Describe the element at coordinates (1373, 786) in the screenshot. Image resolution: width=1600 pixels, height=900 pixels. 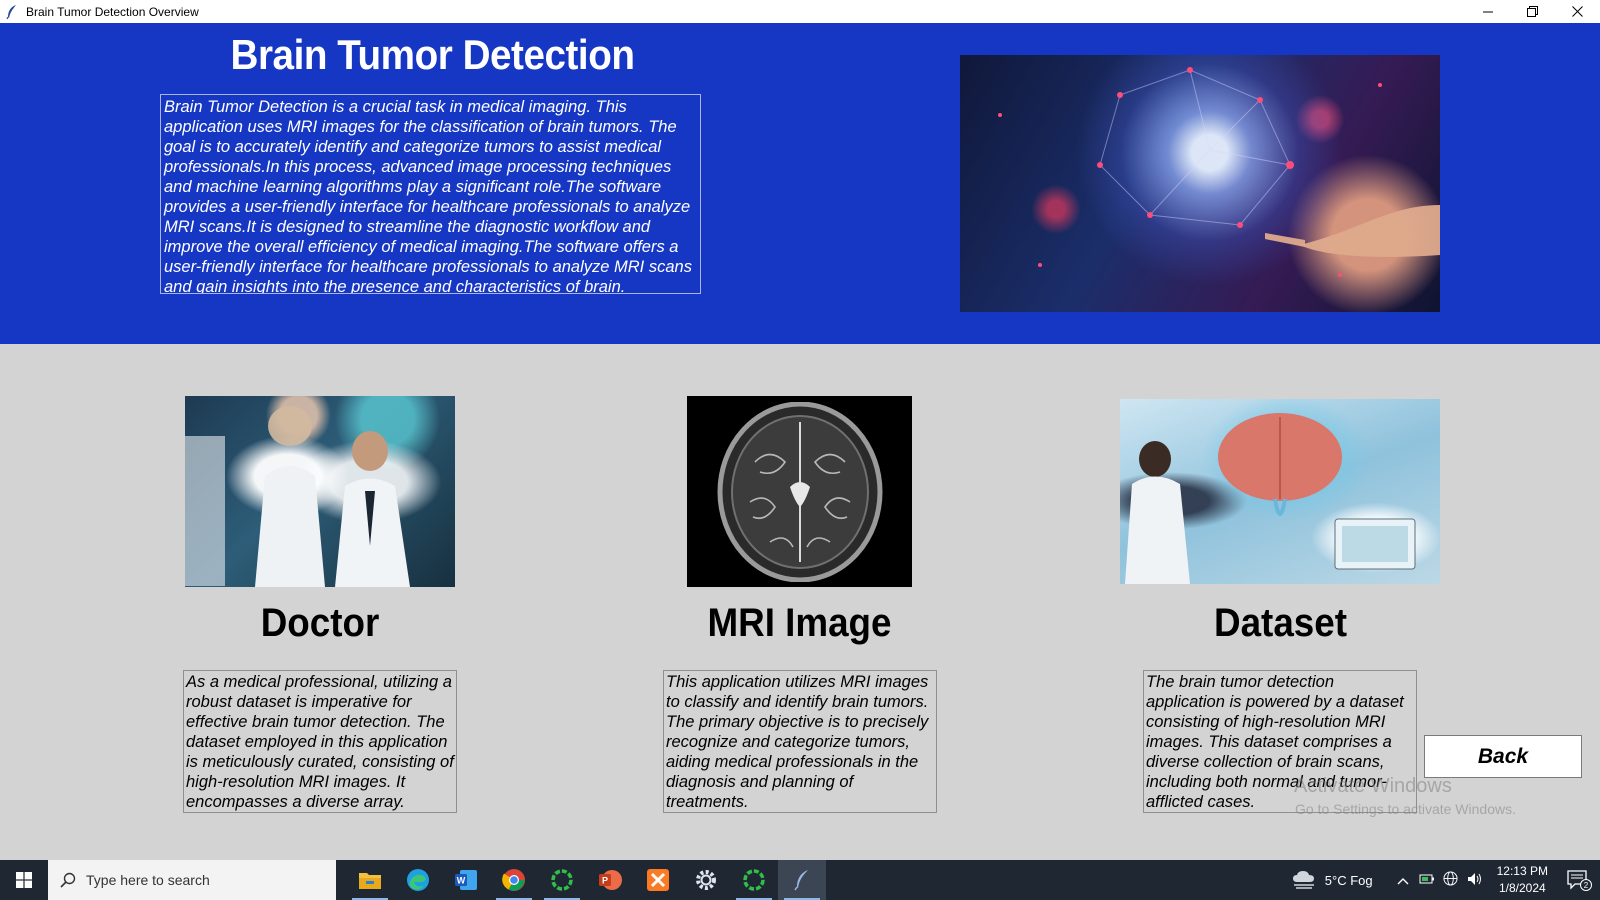
I see `watermark-title: Activate Windows` at that location.